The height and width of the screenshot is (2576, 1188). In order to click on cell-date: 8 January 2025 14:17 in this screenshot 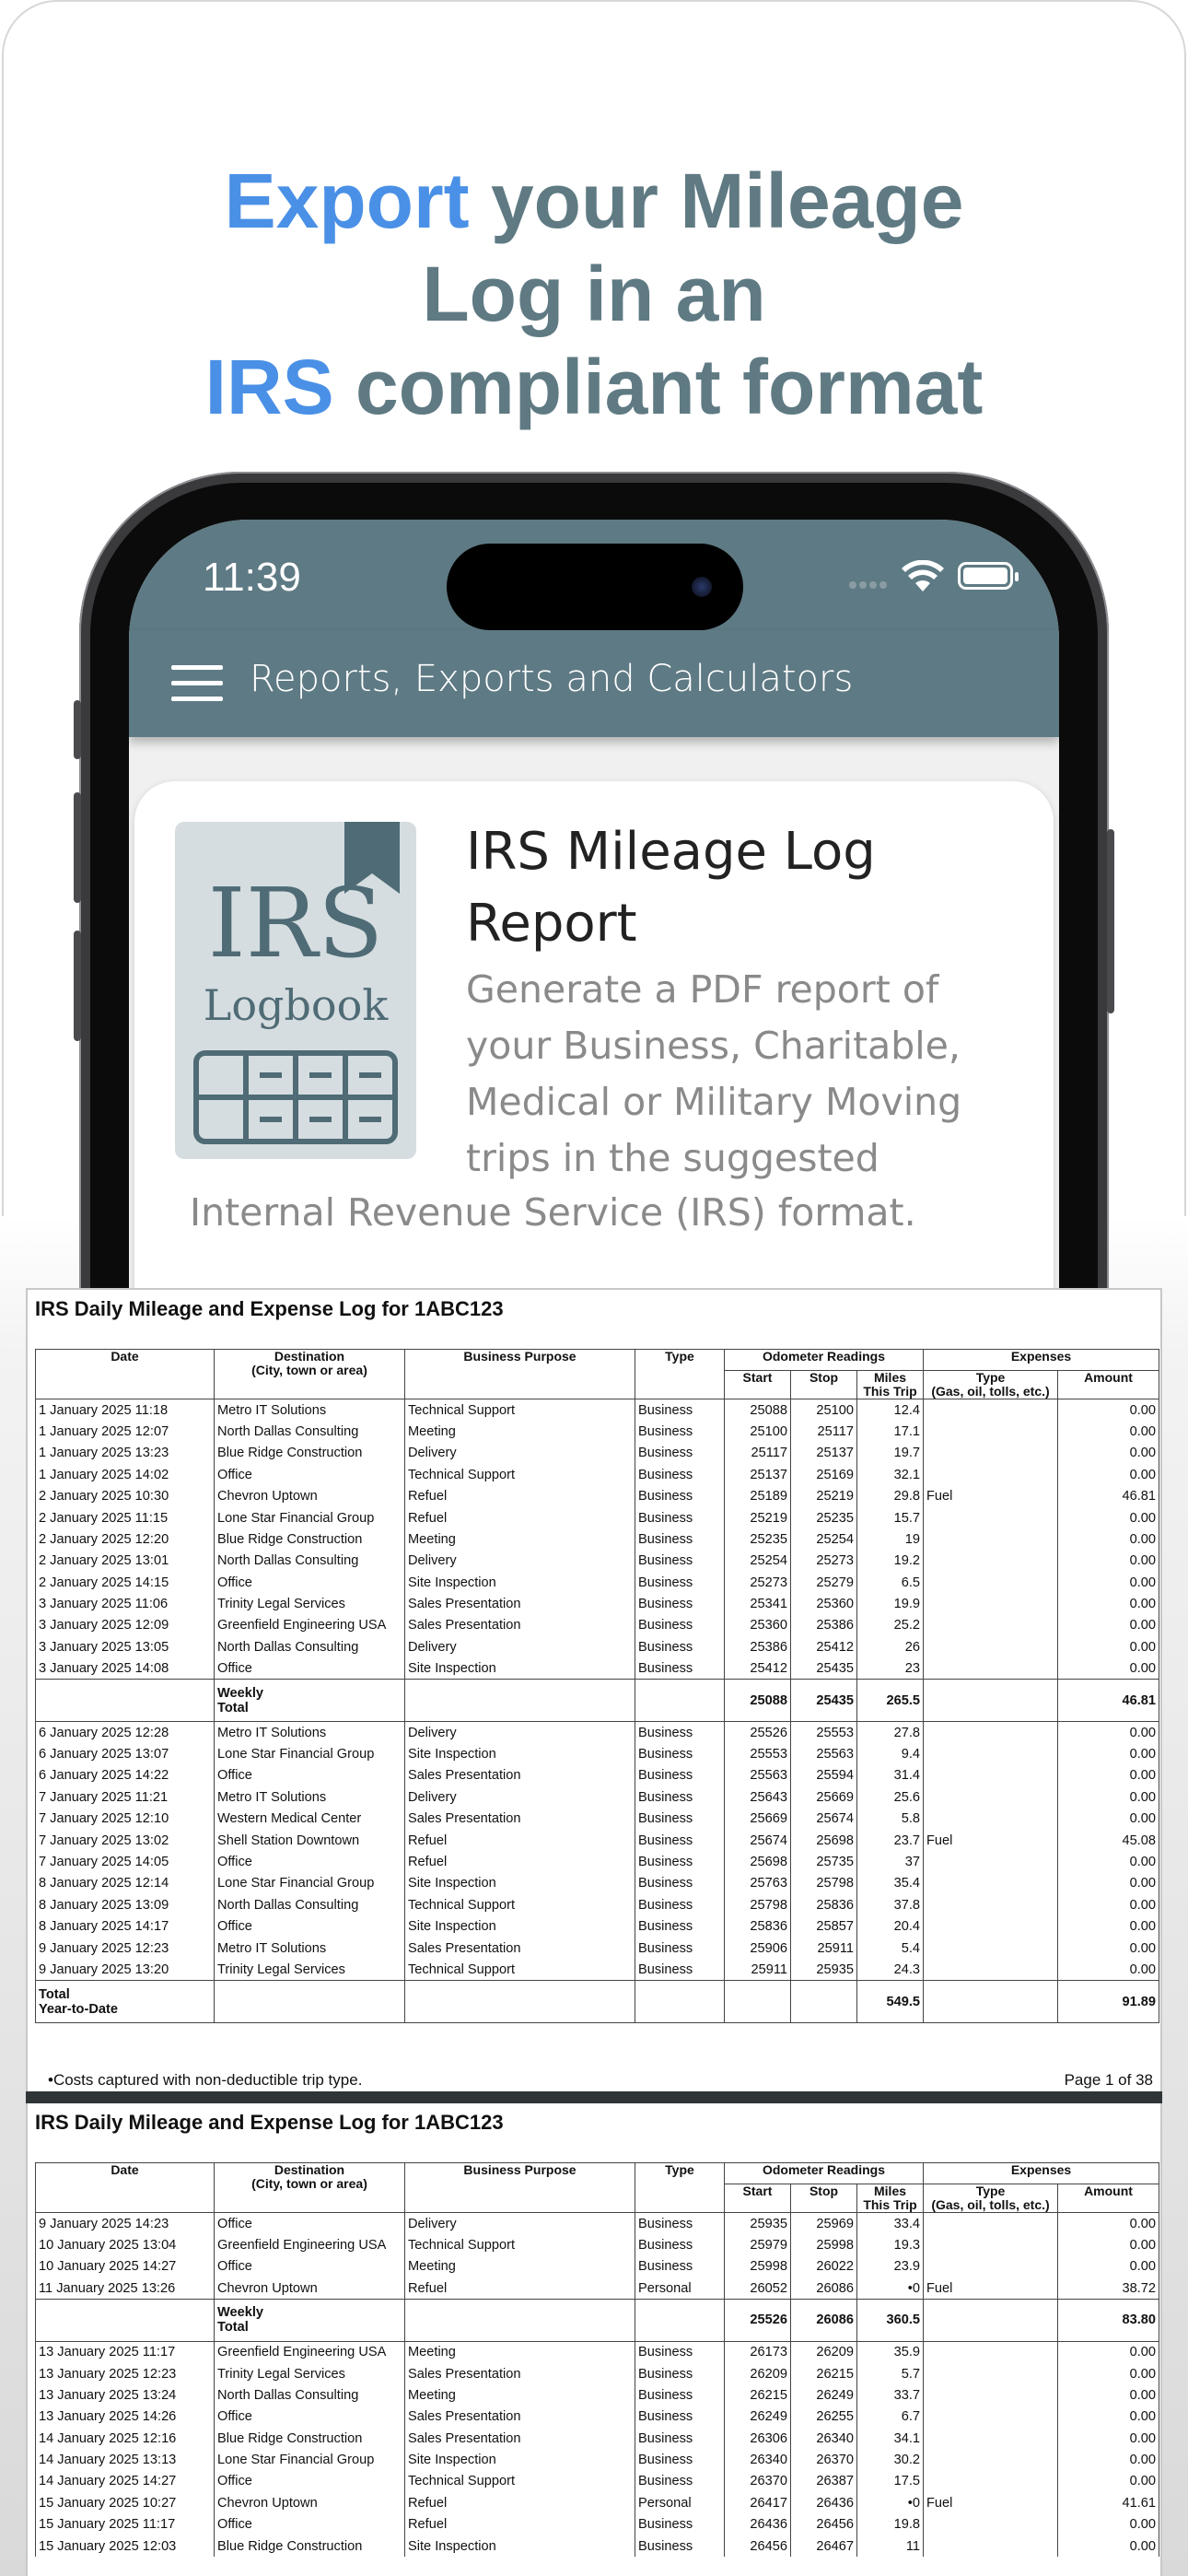, I will do `click(125, 1927)`.